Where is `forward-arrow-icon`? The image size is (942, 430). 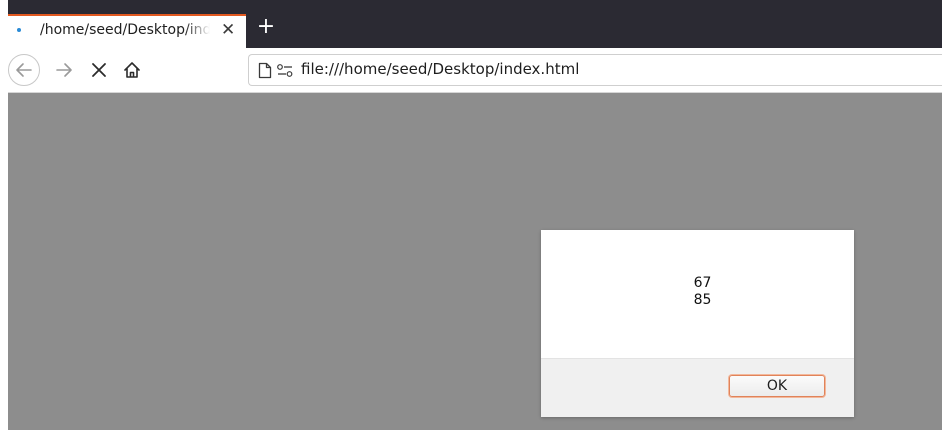
forward-arrow-icon is located at coordinates (64, 70).